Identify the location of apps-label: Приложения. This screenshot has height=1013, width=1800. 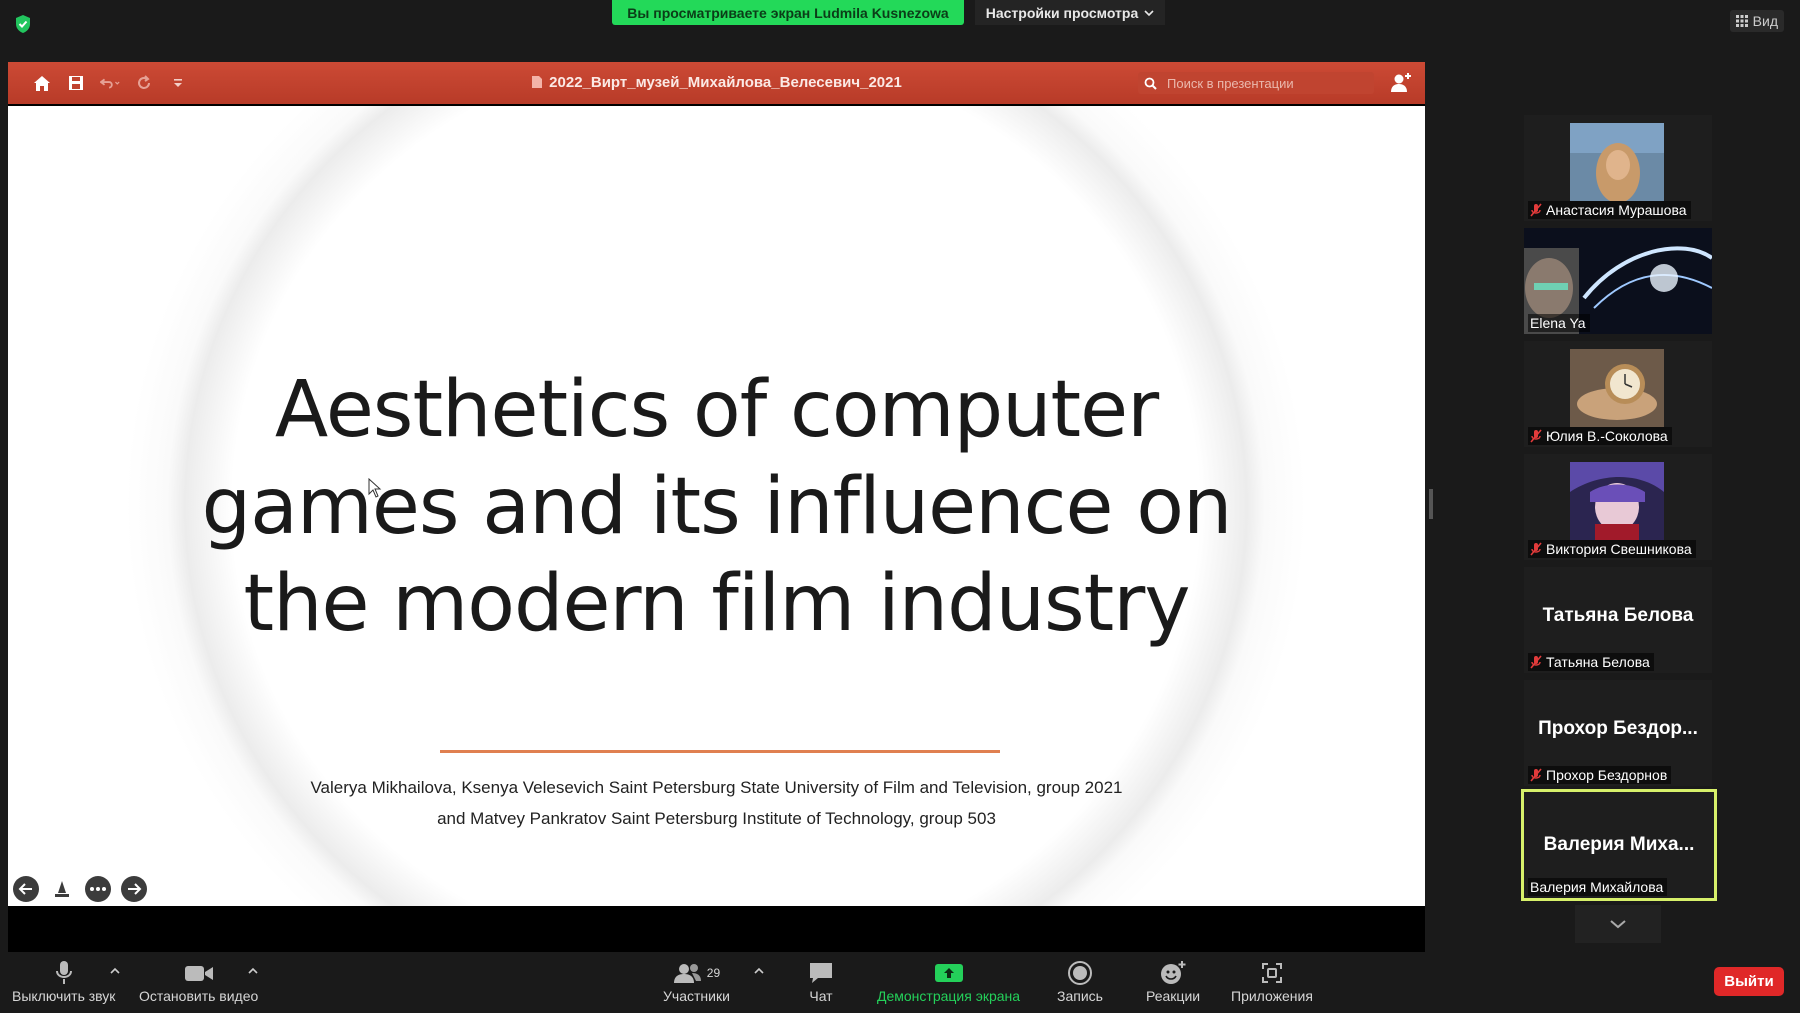
(1272, 996).